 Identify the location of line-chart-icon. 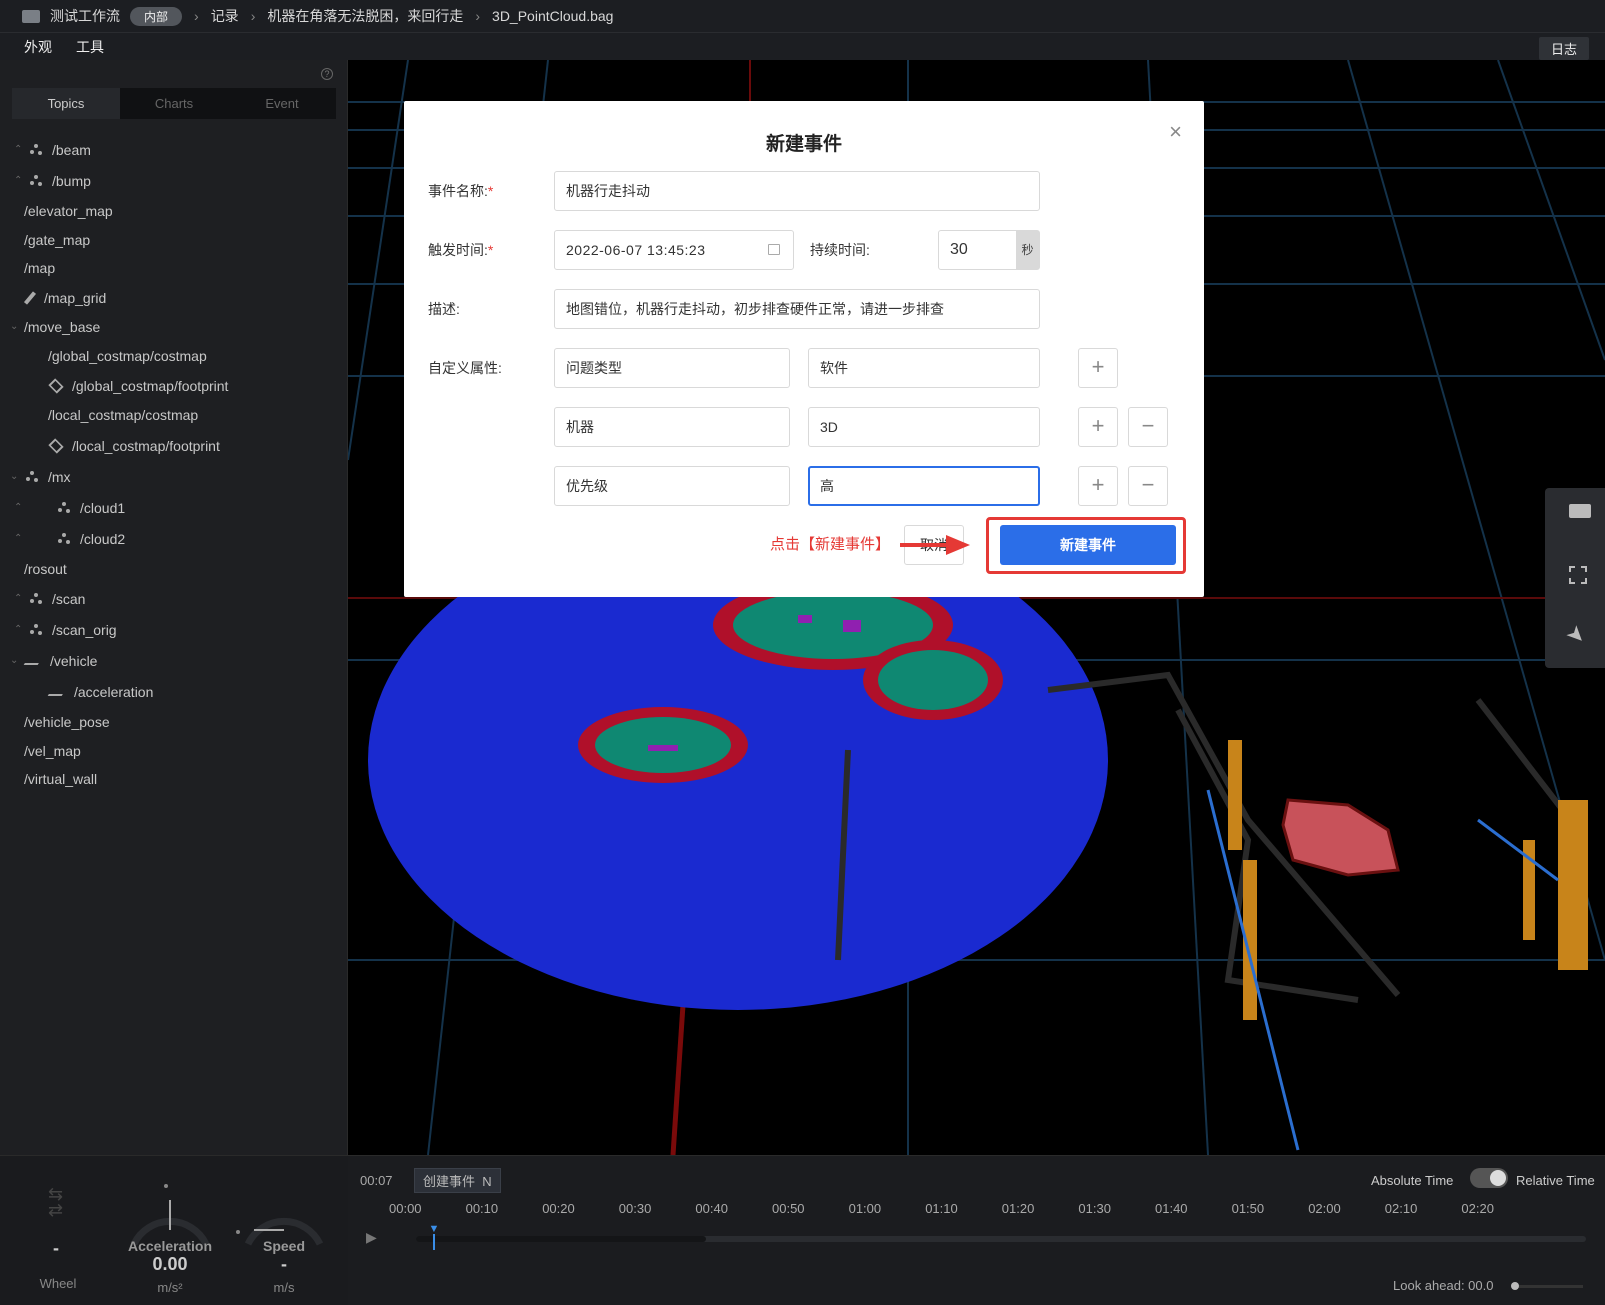
(33, 661).